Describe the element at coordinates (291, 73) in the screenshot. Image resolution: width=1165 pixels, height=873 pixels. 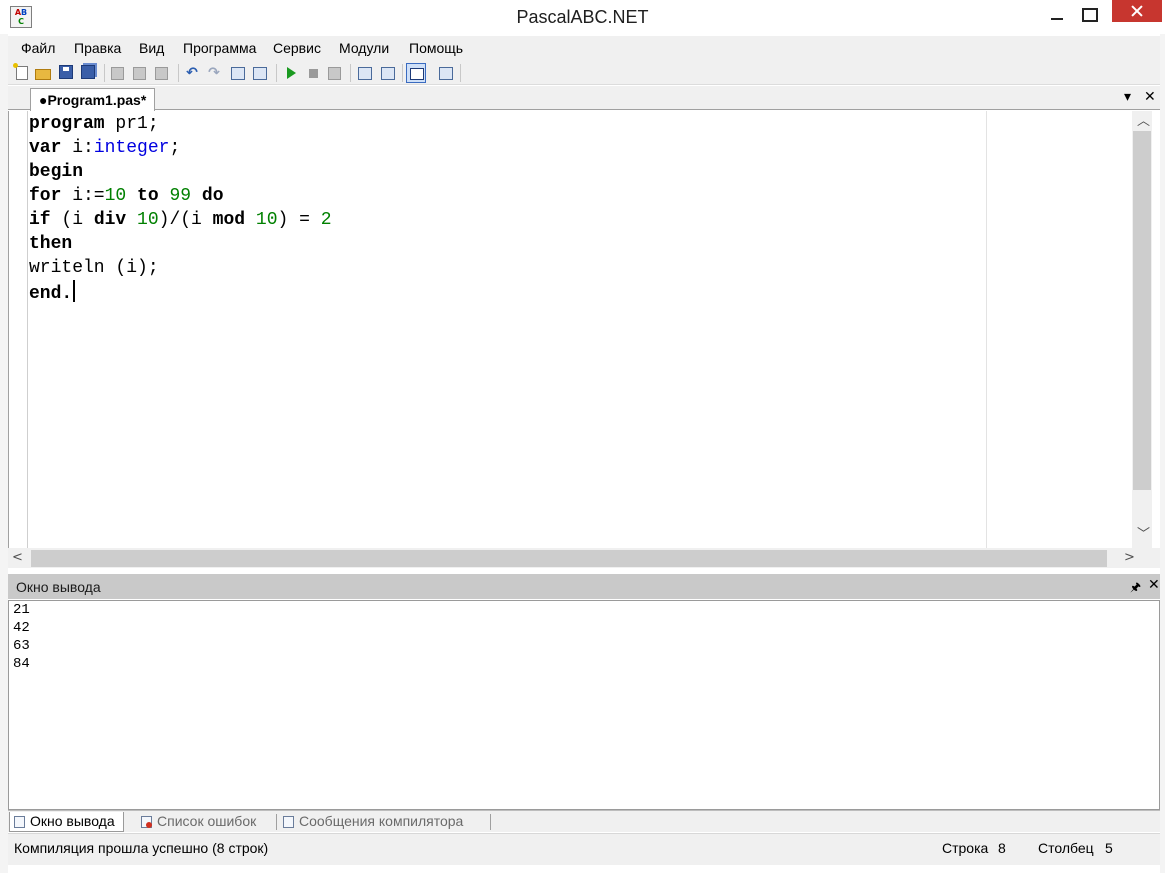
I see `run-icon` at that location.